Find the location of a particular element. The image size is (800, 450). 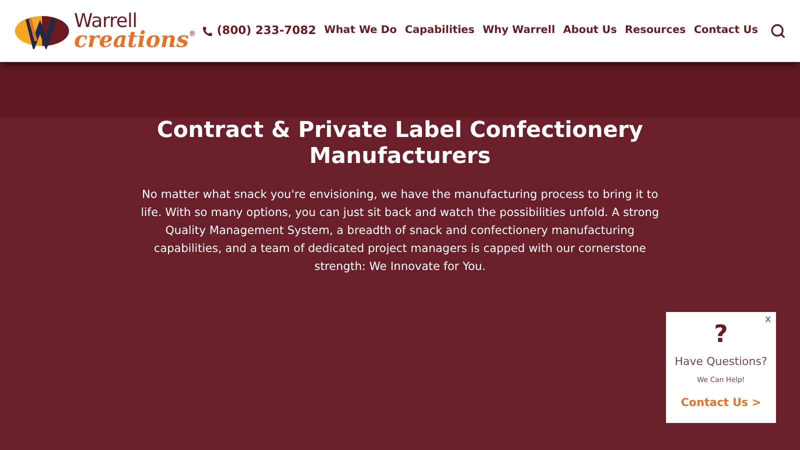

nav-link: Resources is located at coordinates (655, 31).